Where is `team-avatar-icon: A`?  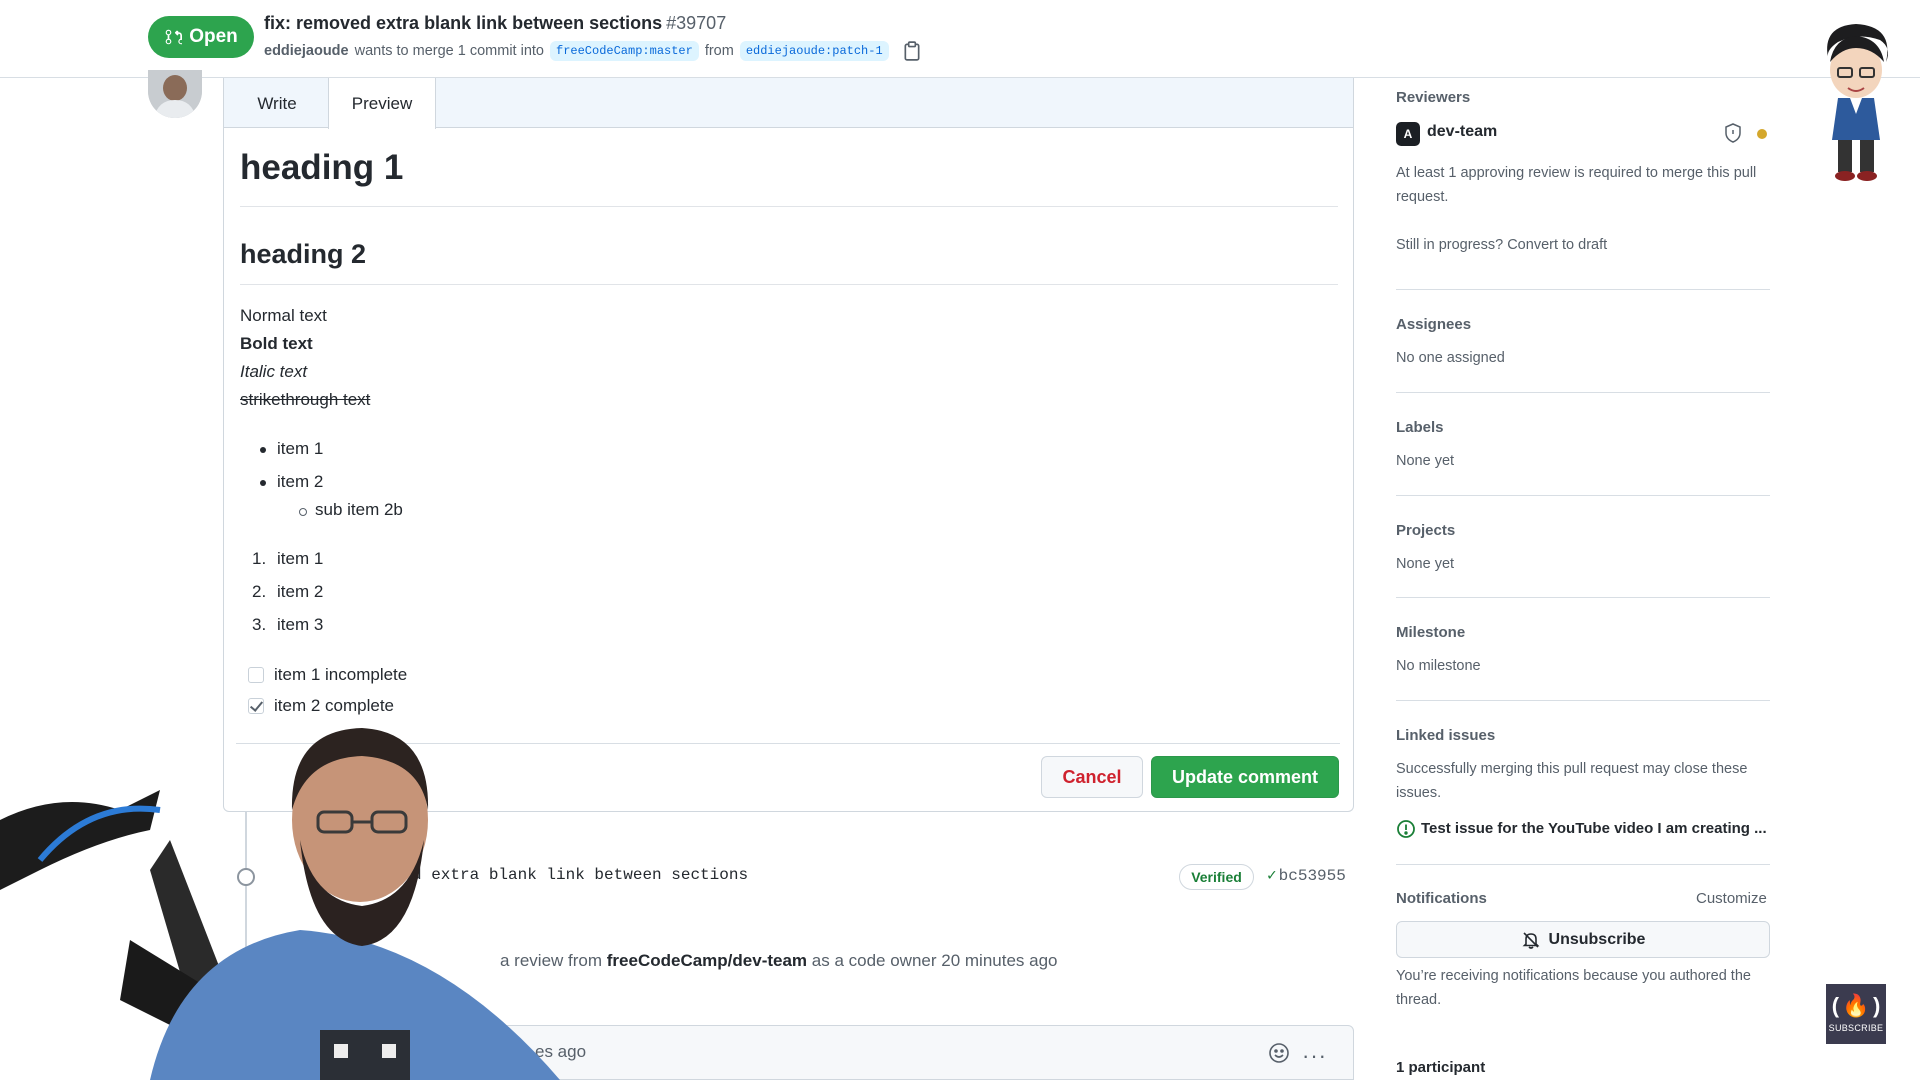 team-avatar-icon: A is located at coordinates (1408, 134).